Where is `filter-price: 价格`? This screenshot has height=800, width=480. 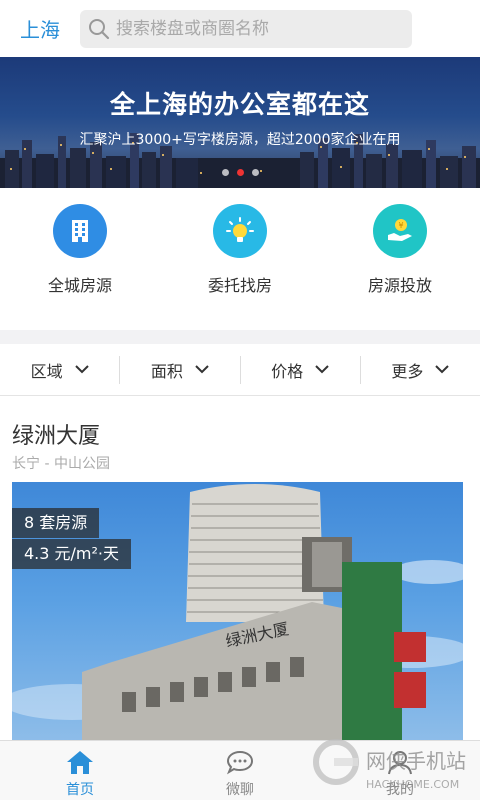 filter-price: 价格 is located at coordinates (299, 369).